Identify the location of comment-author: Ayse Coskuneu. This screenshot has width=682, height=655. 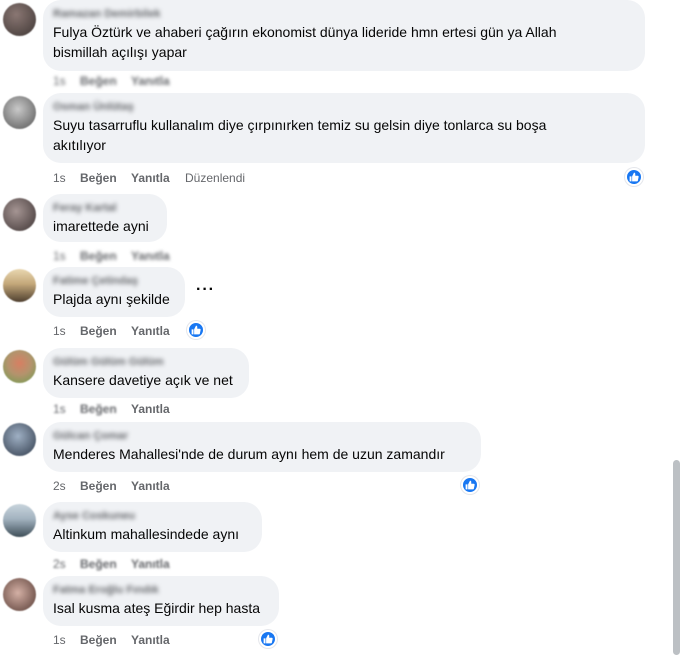
(151, 517).